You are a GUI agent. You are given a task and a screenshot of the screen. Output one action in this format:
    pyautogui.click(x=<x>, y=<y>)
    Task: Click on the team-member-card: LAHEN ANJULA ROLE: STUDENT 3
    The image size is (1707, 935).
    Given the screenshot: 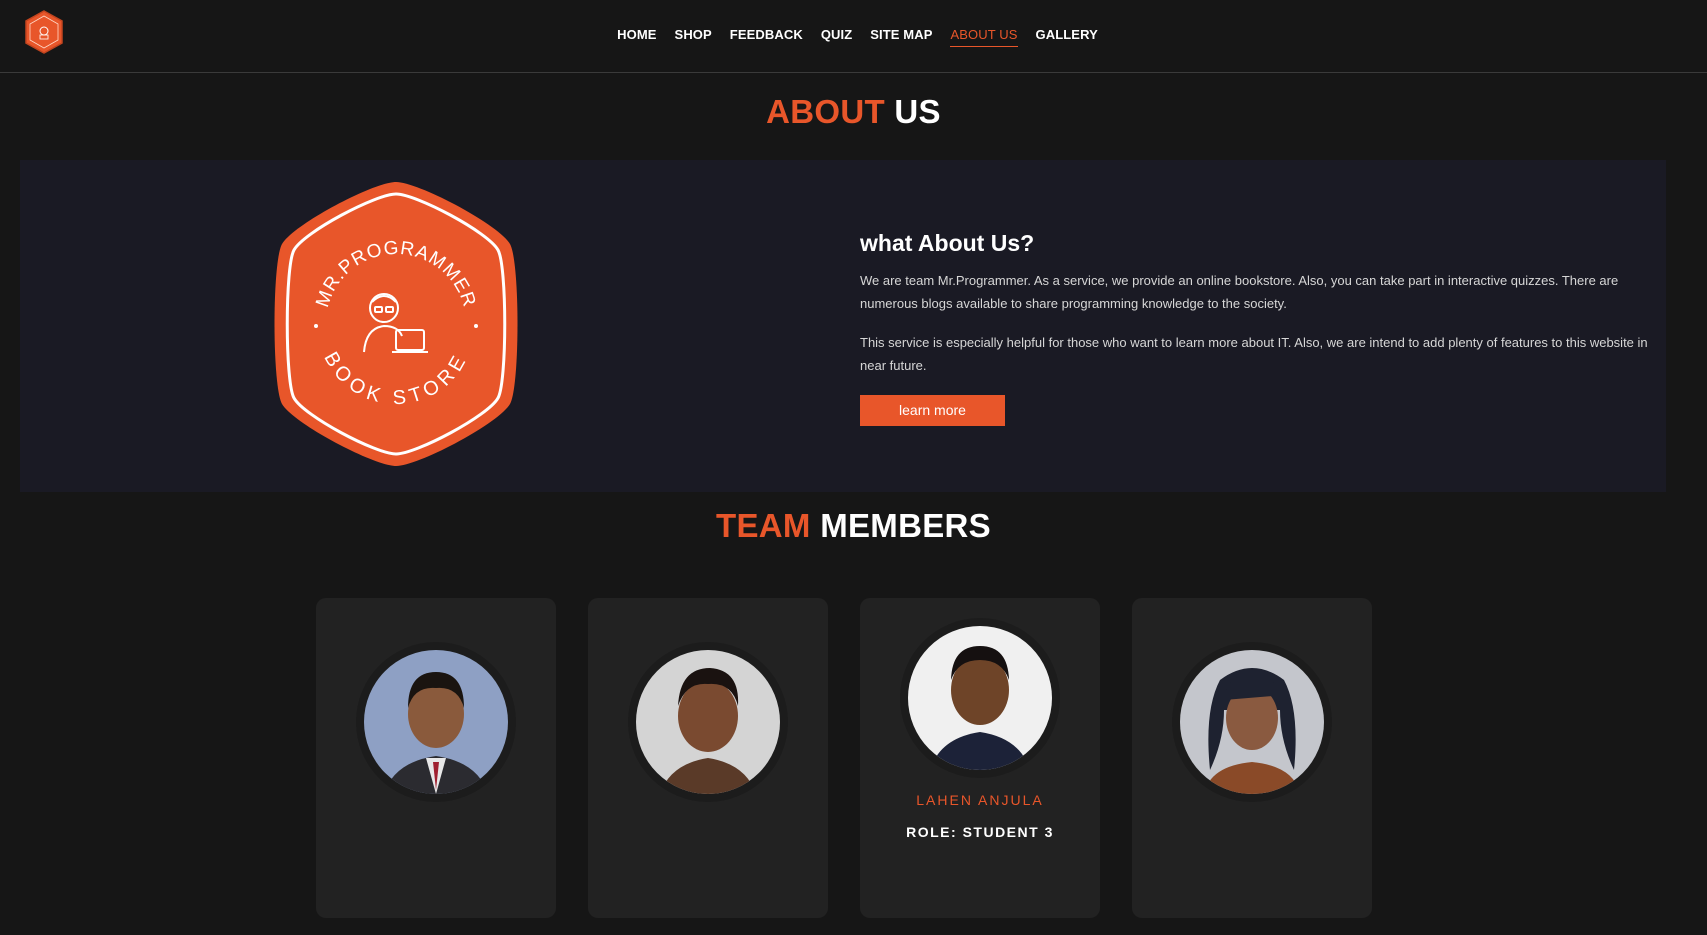 What is the action you would take?
    pyautogui.click(x=980, y=758)
    